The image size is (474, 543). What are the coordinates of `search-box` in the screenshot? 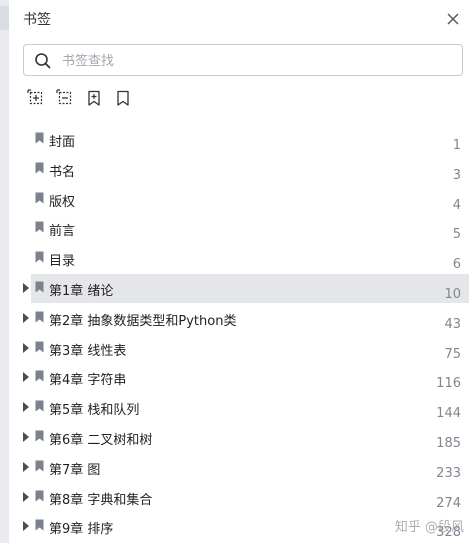 It's located at (243, 60).